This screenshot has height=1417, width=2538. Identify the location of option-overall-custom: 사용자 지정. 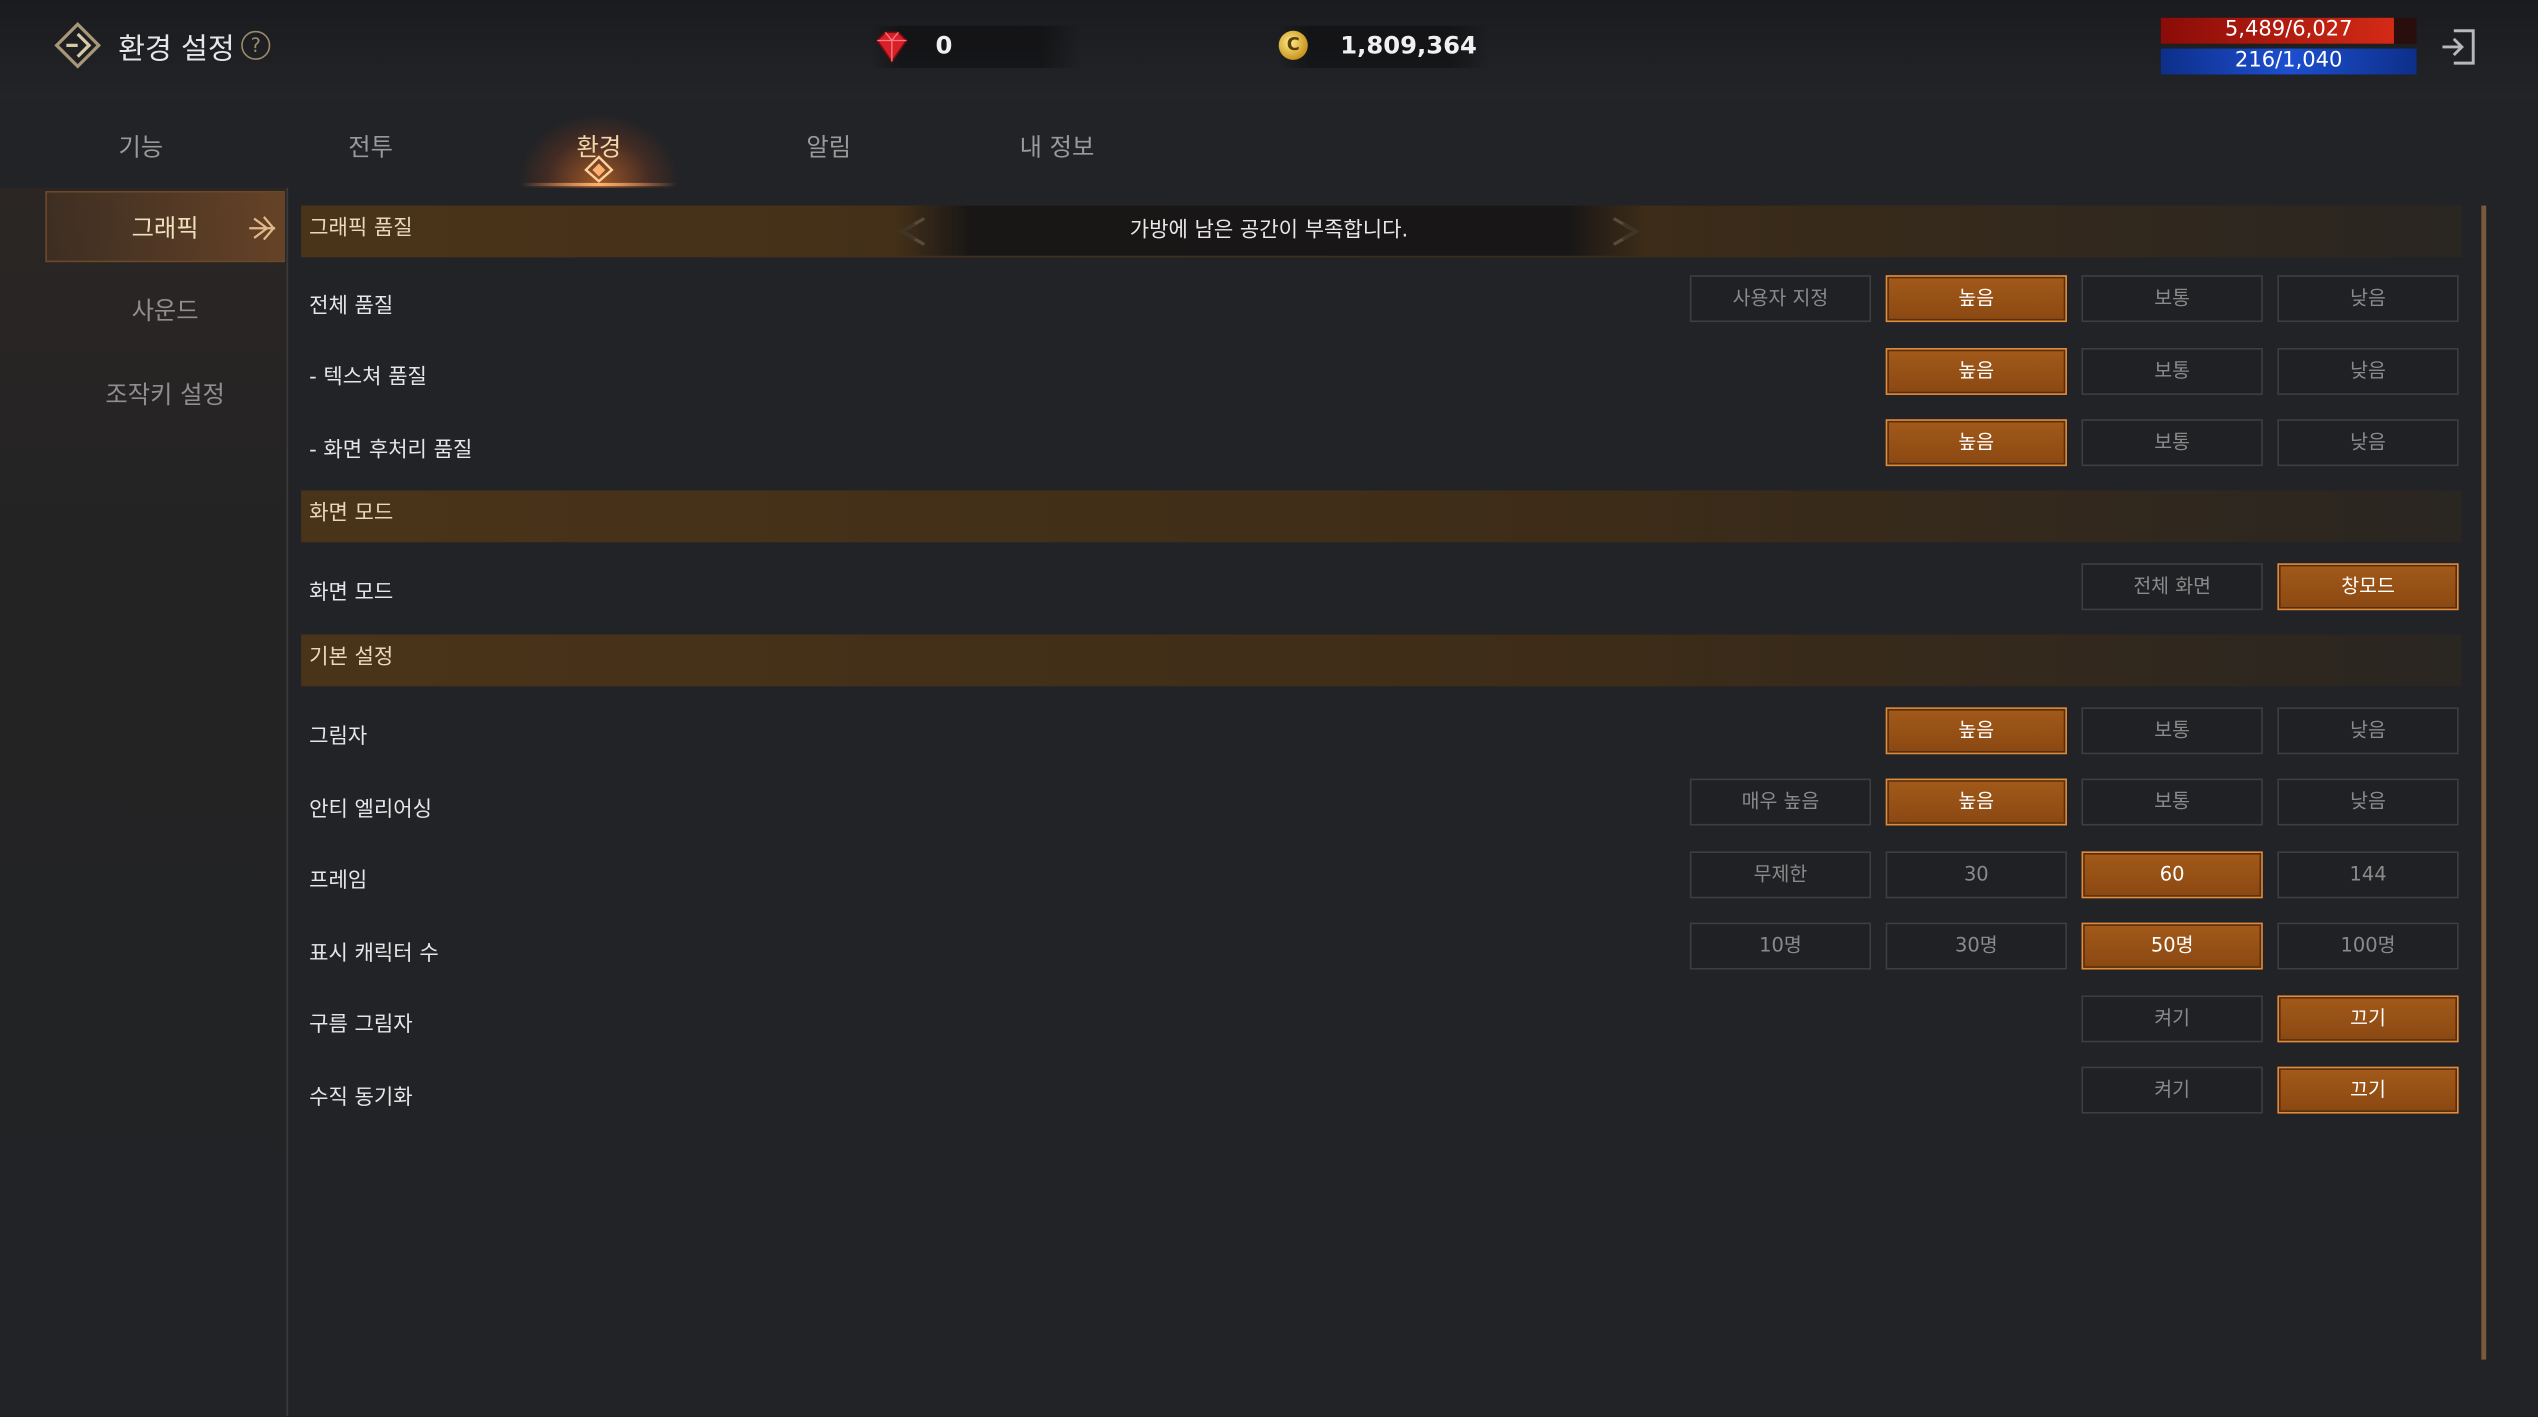
(1780, 299).